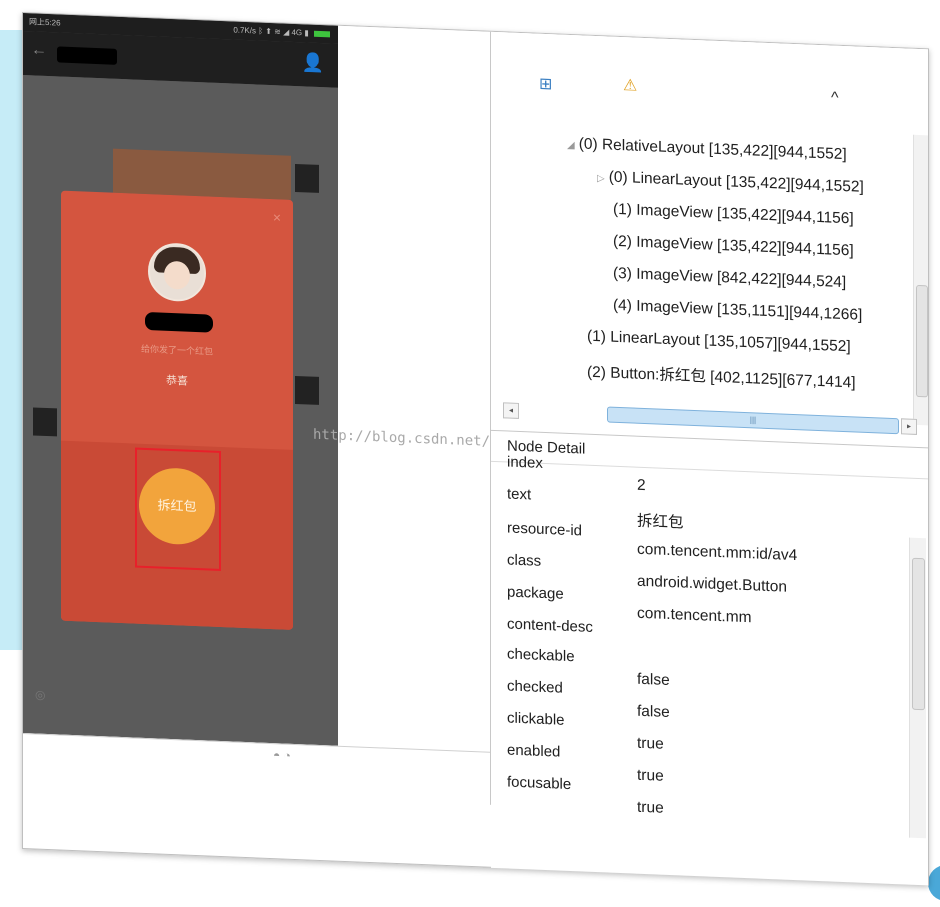 The image size is (940, 907). Describe the element at coordinates (934, 883) in the screenshot. I see `decorative-circle` at that location.